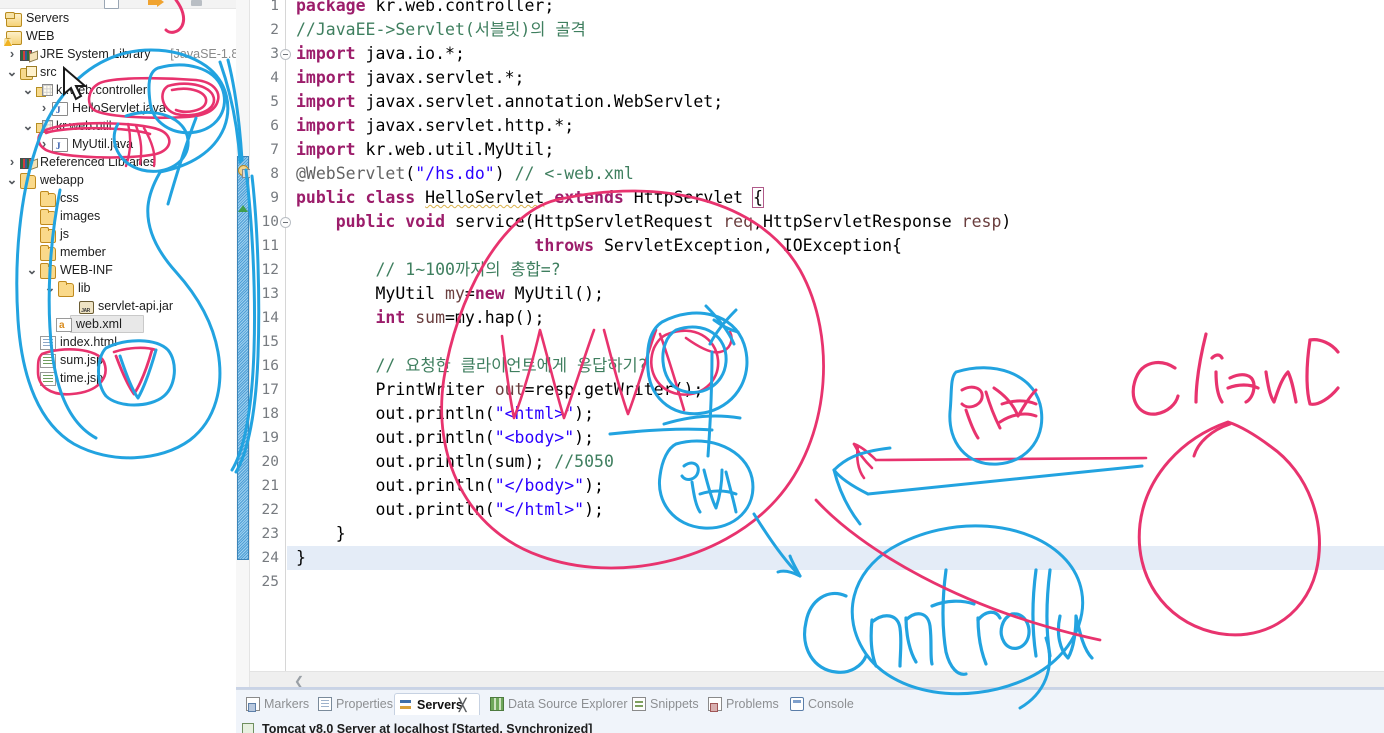  What do you see at coordinates (99, 324) in the screenshot?
I see `tree-item-label: web.xml` at bounding box center [99, 324].